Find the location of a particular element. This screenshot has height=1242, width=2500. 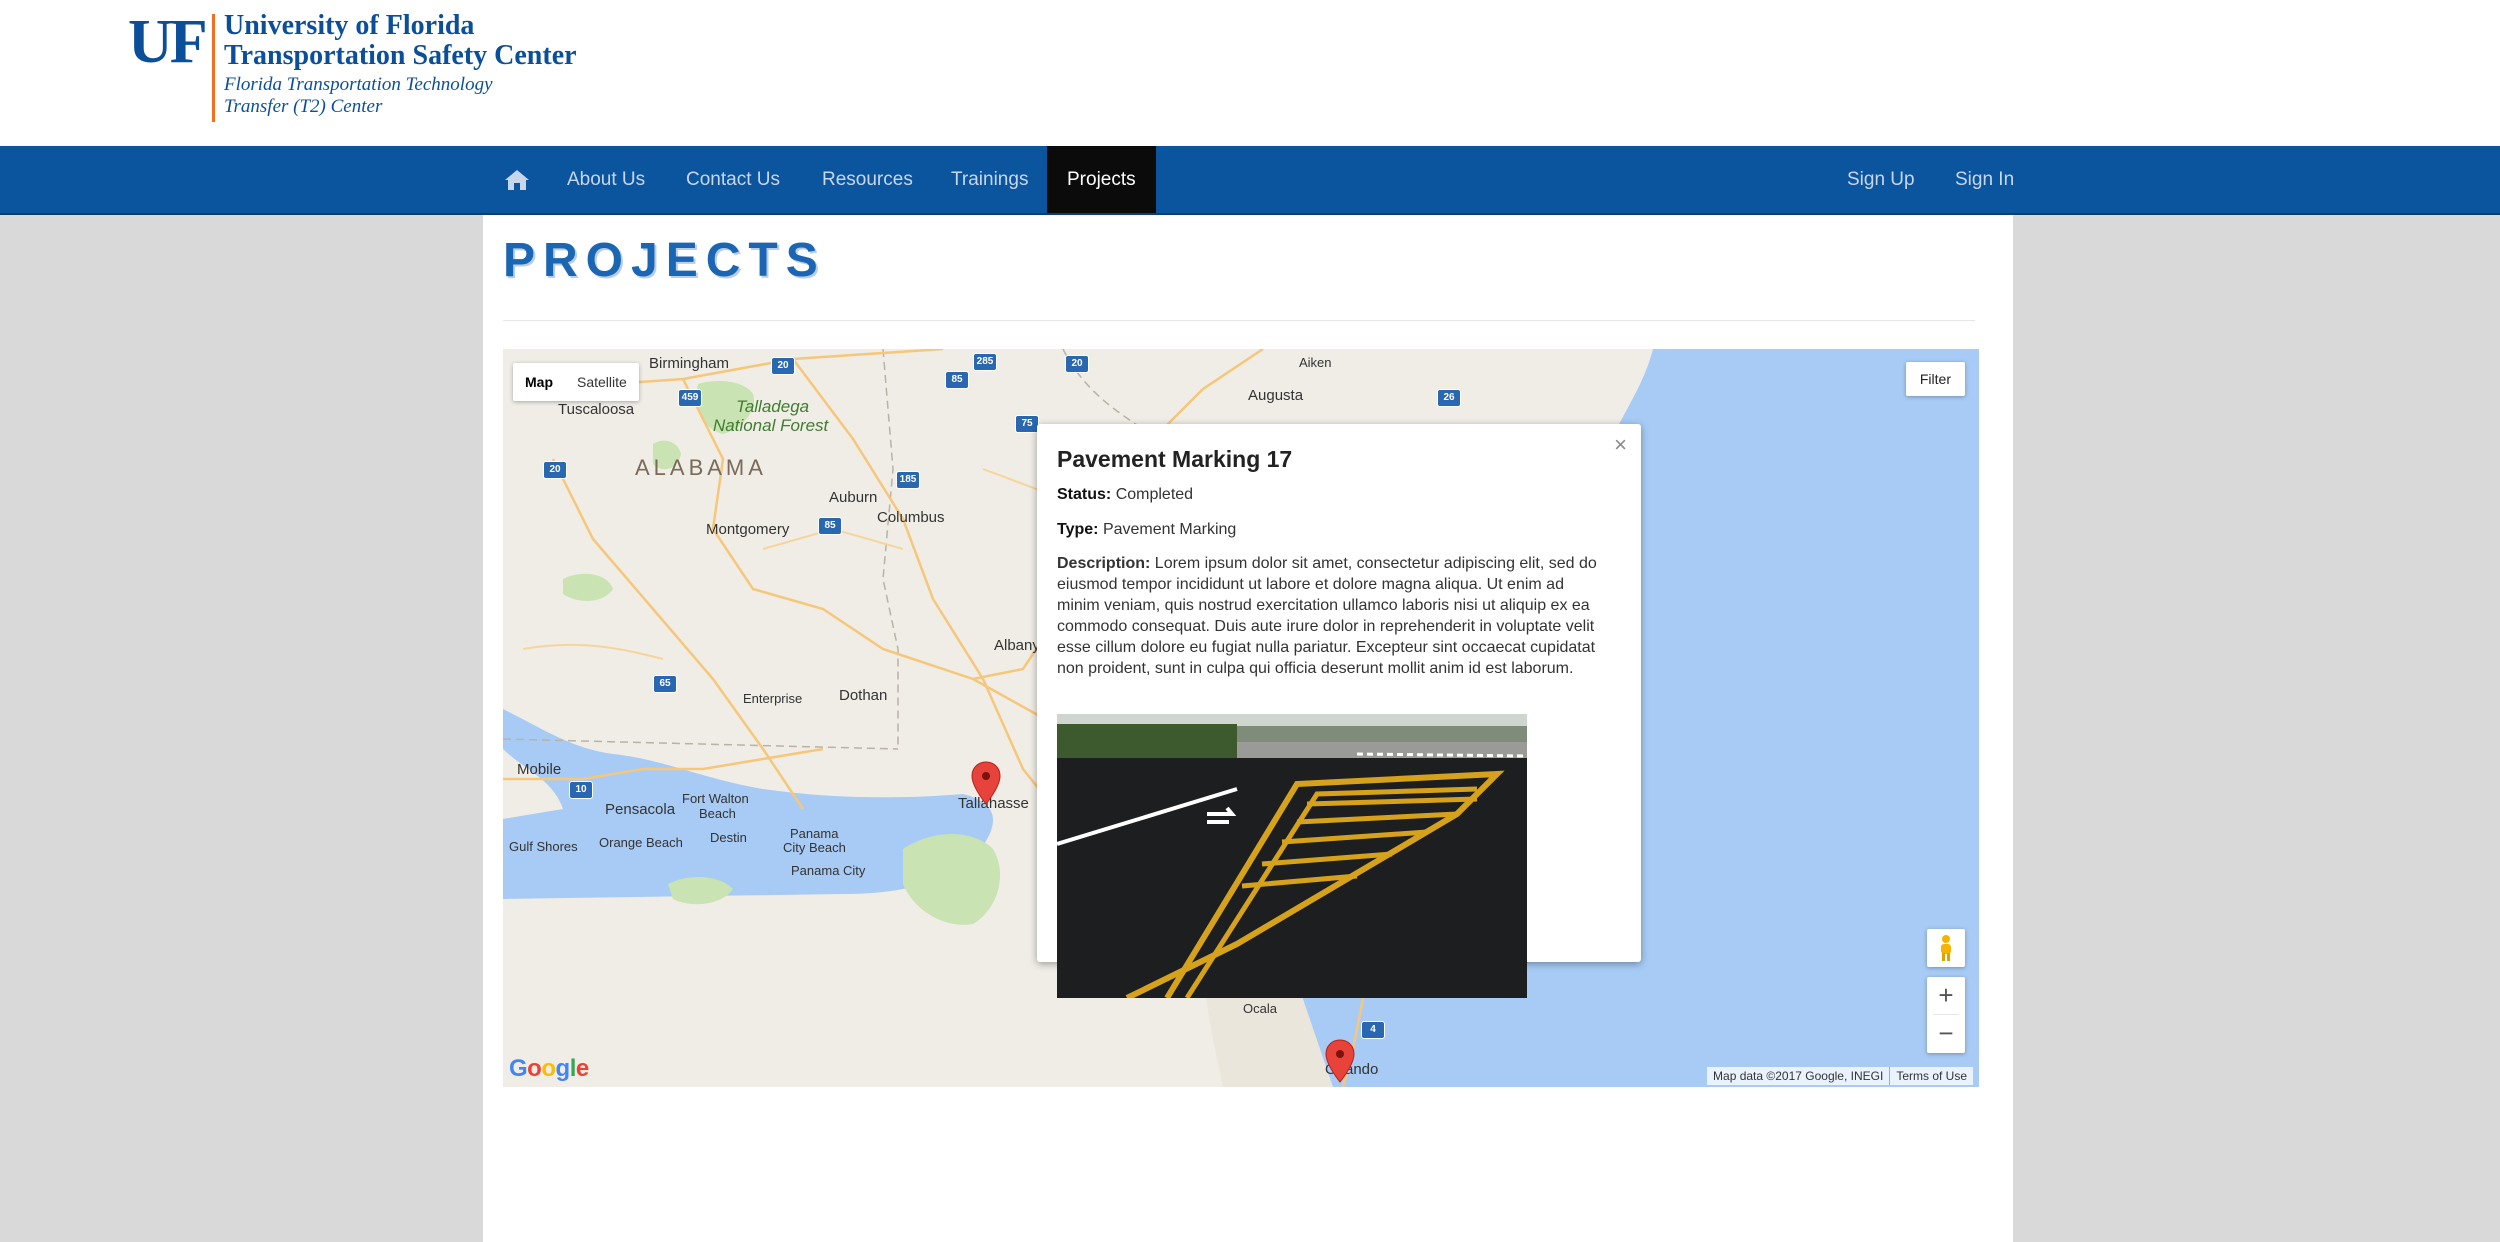

home-link is located at coordinates (517, 179).